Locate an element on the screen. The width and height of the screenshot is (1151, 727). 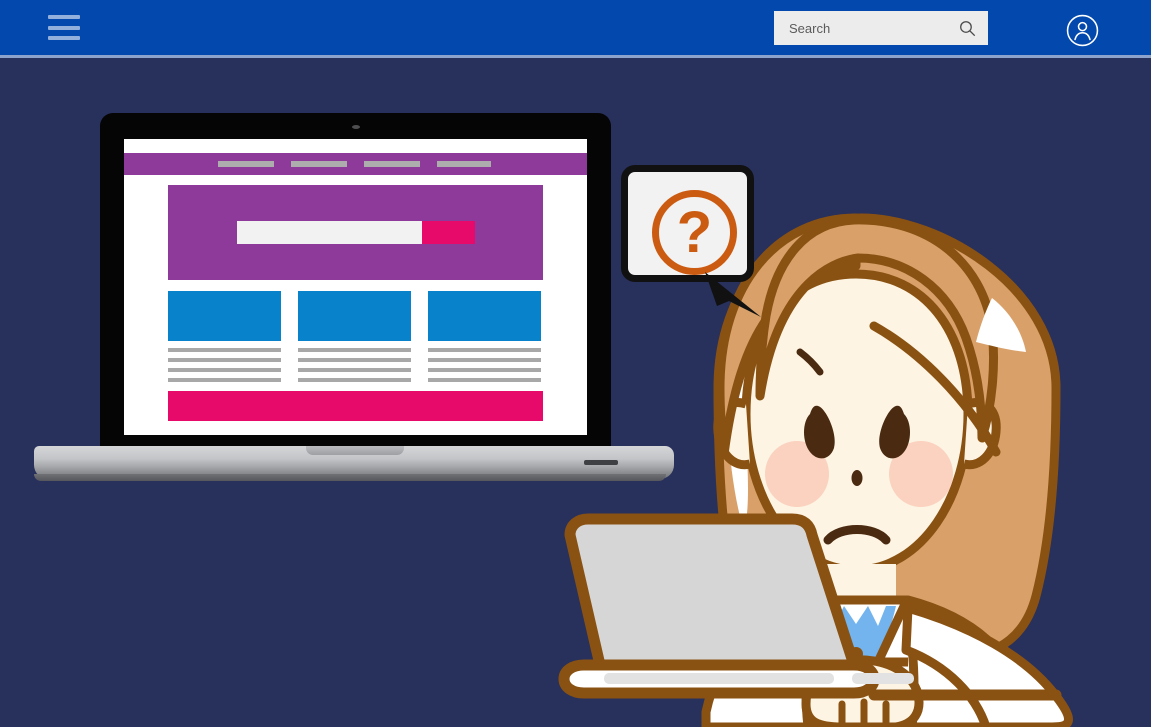
hamburger-menu-icon is located at coordinates (64, 27).